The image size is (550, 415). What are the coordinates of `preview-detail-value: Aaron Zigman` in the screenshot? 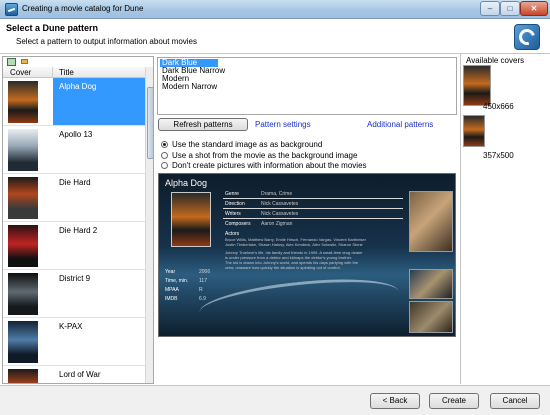 It's located at (277, 224).